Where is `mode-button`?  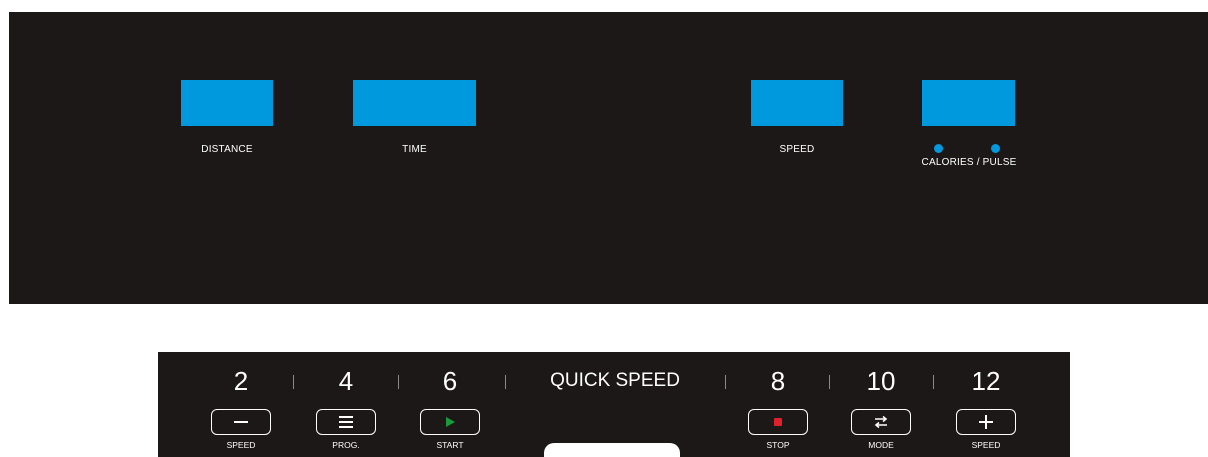
mode-button is located at coordinates (881, 422).